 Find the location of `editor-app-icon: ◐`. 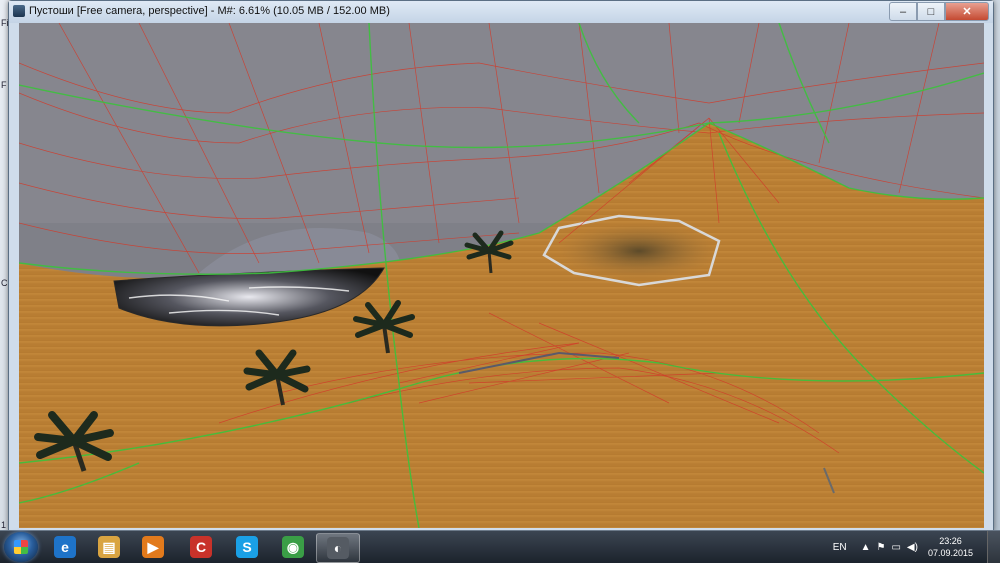

editor-app-icon: ◐ is located at coordinates (338, 548).